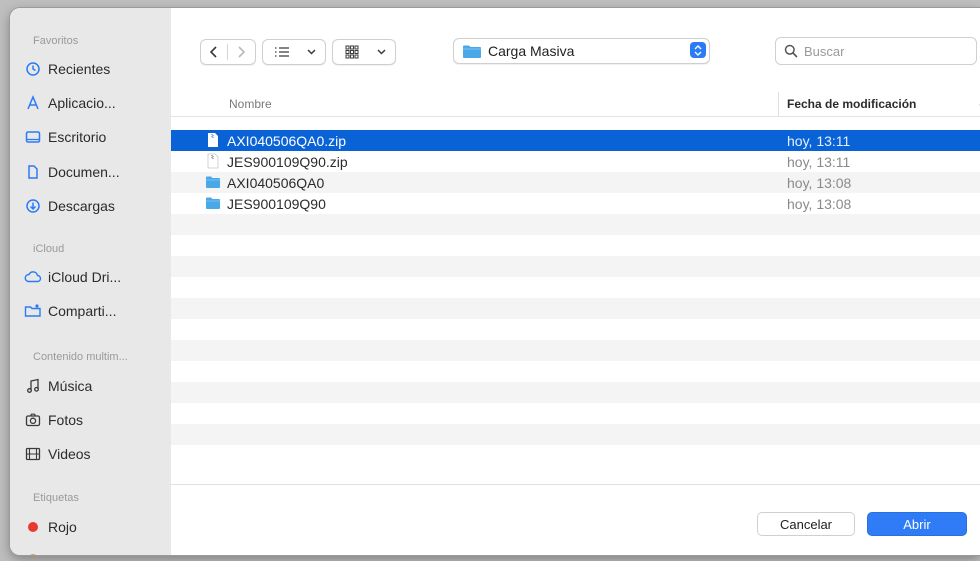 The image size is (980, 561). Describe the element at coordinates (49, 249) in the screenshot. I see `sidebar-section-icloud: iCloud` at that location.